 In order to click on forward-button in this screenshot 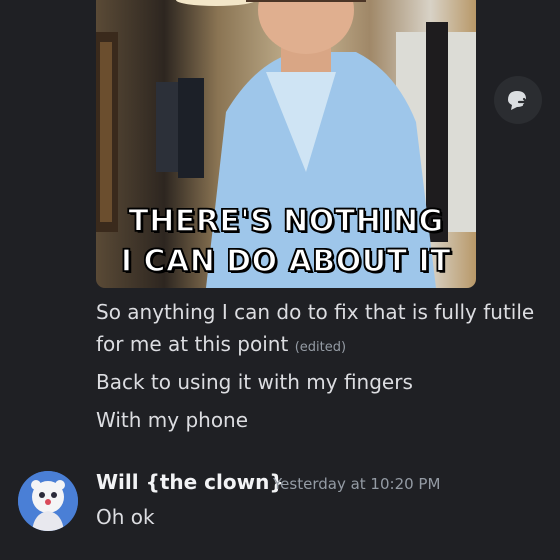, I will do `click(518, 100)`.